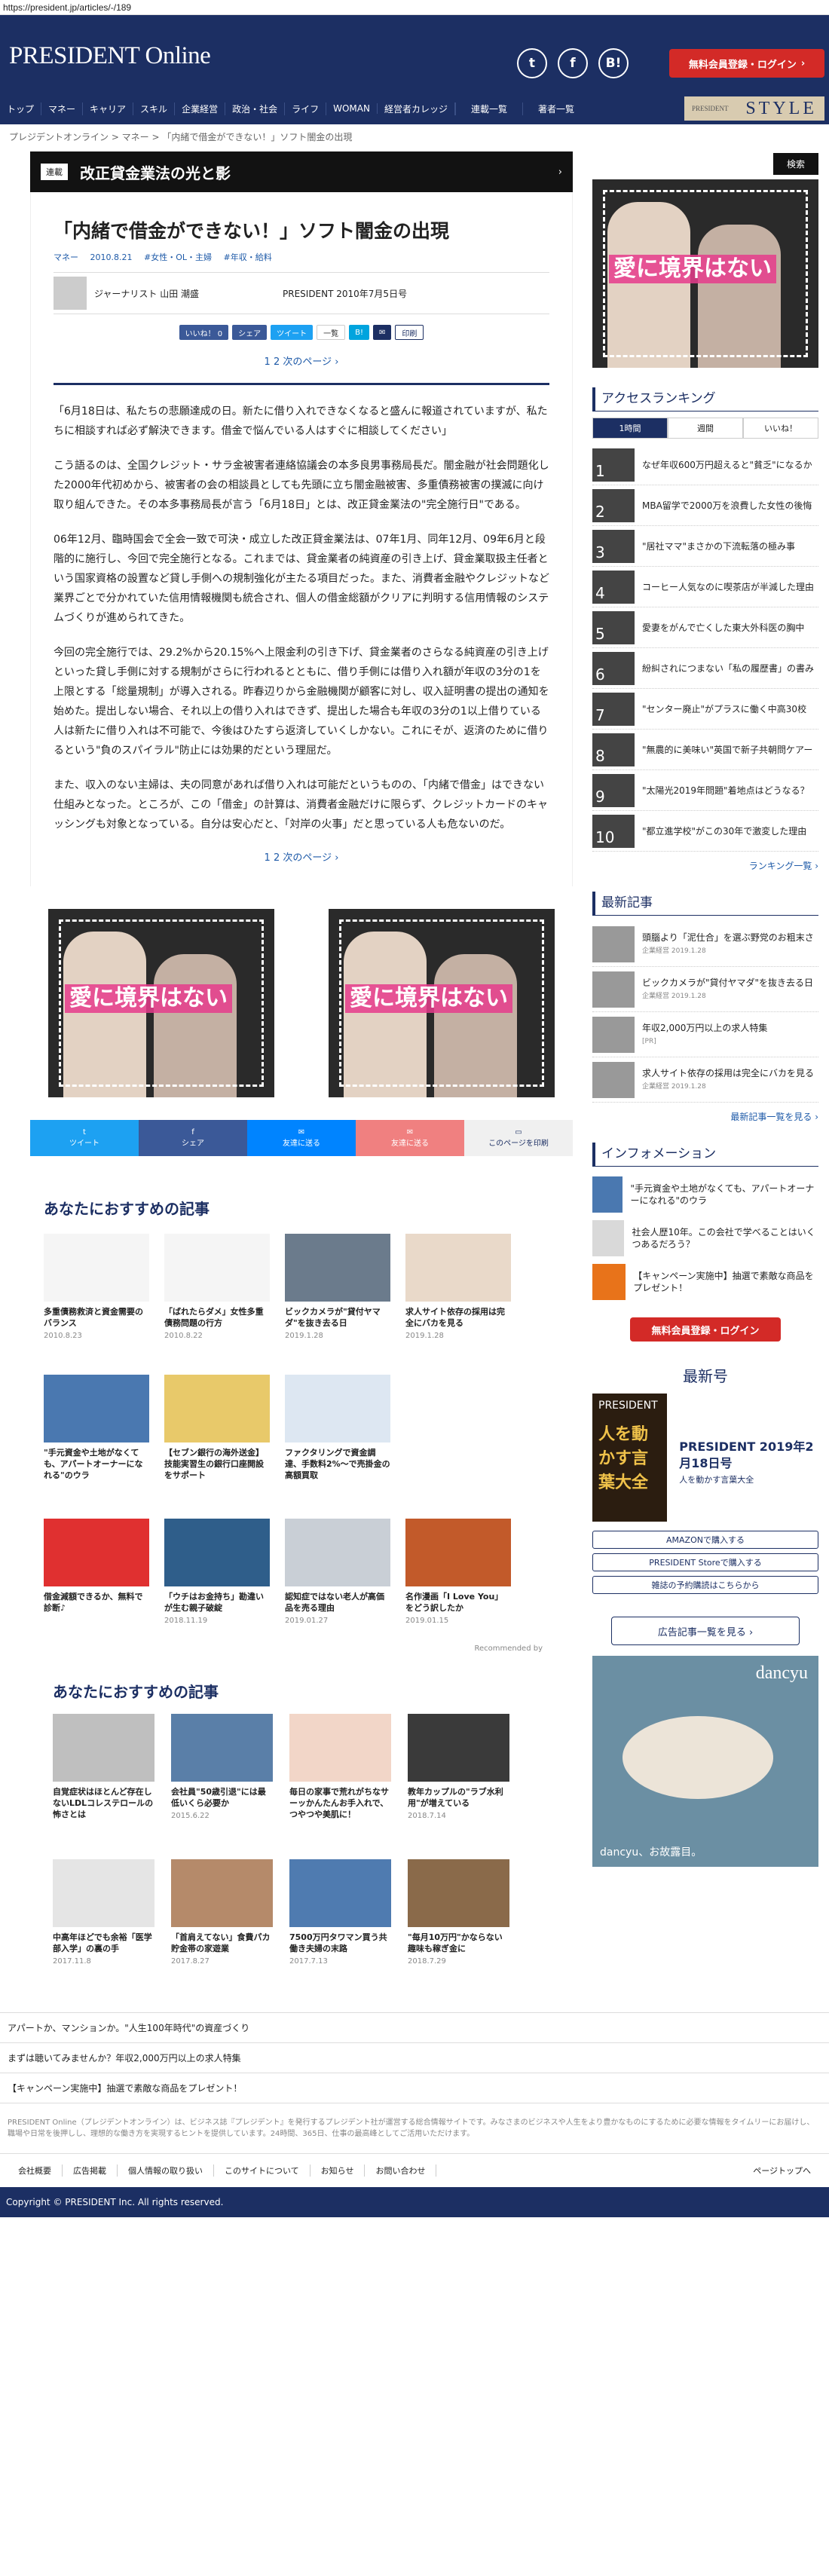 This screenshot has height=2576, width=829. What do you see at coordinates (705, 627) in the screenshot?
I see `ranking-item: 5 愛妻をがんで亡くした東大外科医の胸中` at bounding box center [705, 627].